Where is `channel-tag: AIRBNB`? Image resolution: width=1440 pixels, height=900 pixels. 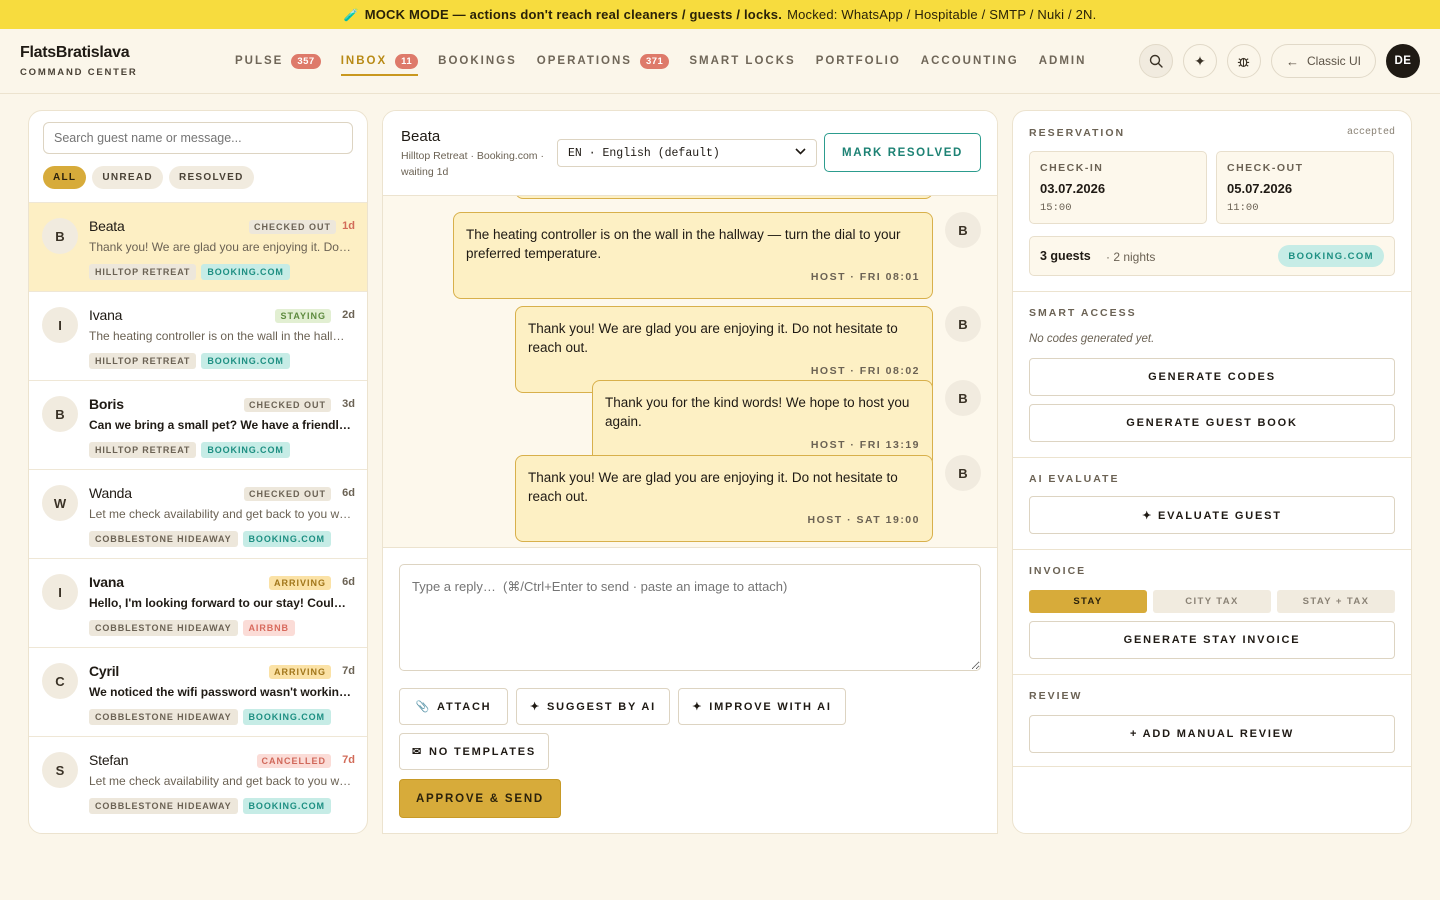 channel-tag: AIRBNB is located at coordinates (268, 628).